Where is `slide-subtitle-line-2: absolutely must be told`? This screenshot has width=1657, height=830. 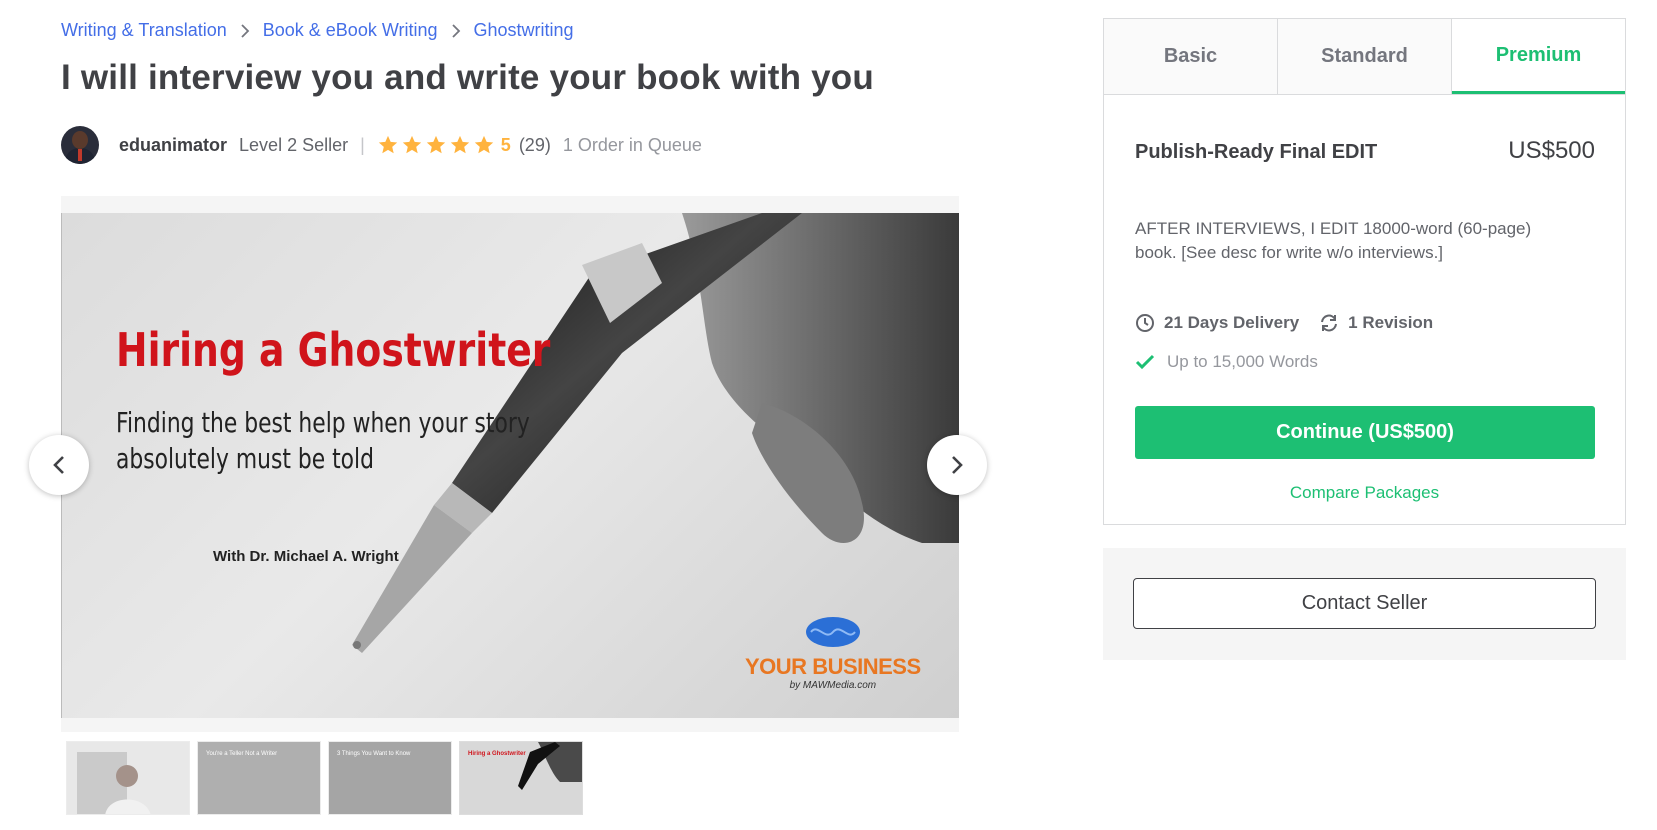 slide-subtitle-line-2: absolutely must be told is located at coordinates (245, 458).